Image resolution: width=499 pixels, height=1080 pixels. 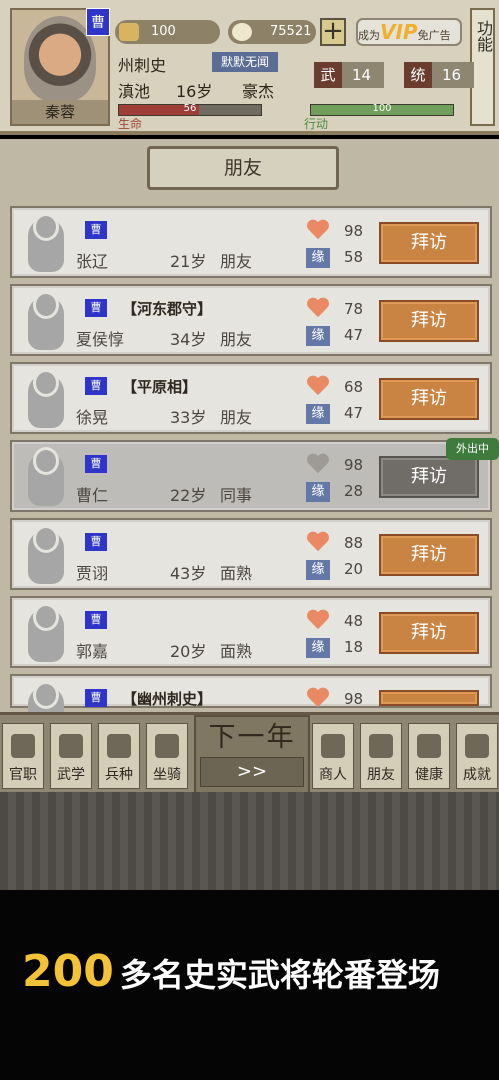 What do you see at coordinates (92, 495) in the screenshot?
I see `friend-name: 曹仁` at bounding box center [92, 495].